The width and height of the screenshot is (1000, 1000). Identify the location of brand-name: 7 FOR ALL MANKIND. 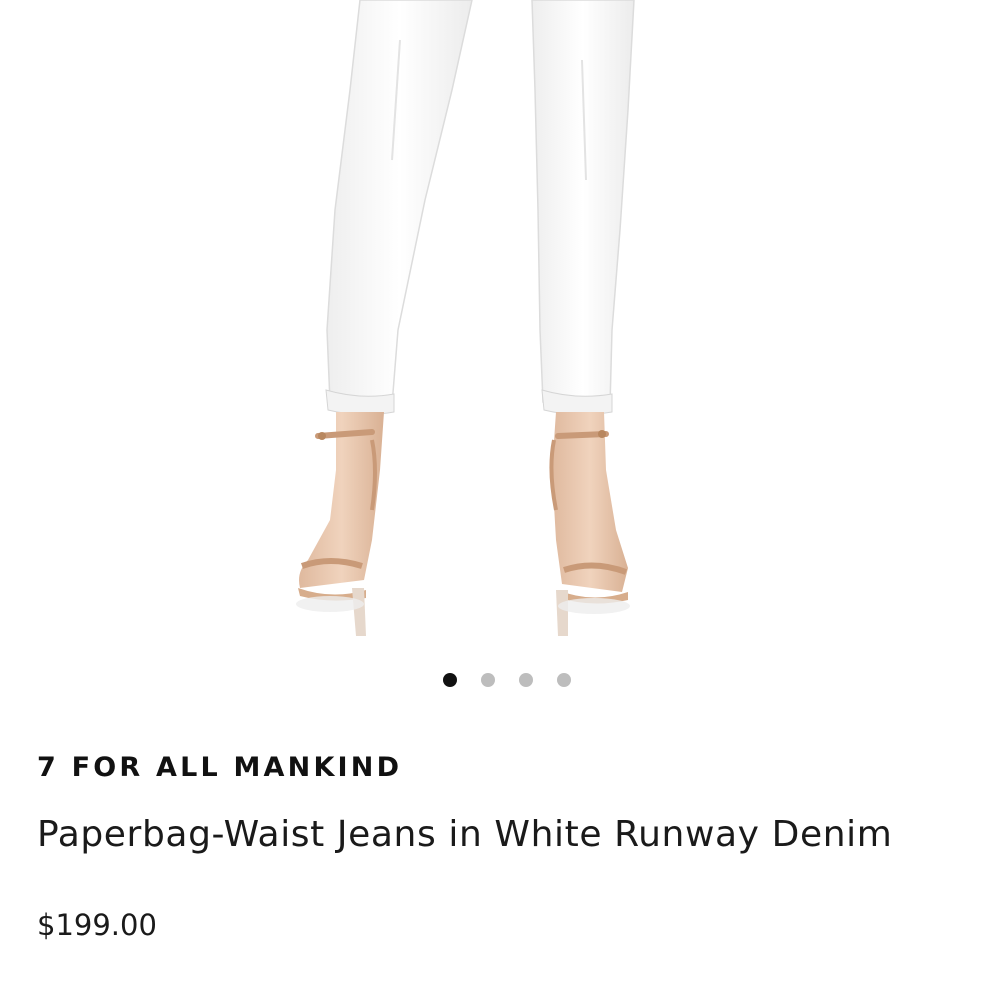
(219, 767).